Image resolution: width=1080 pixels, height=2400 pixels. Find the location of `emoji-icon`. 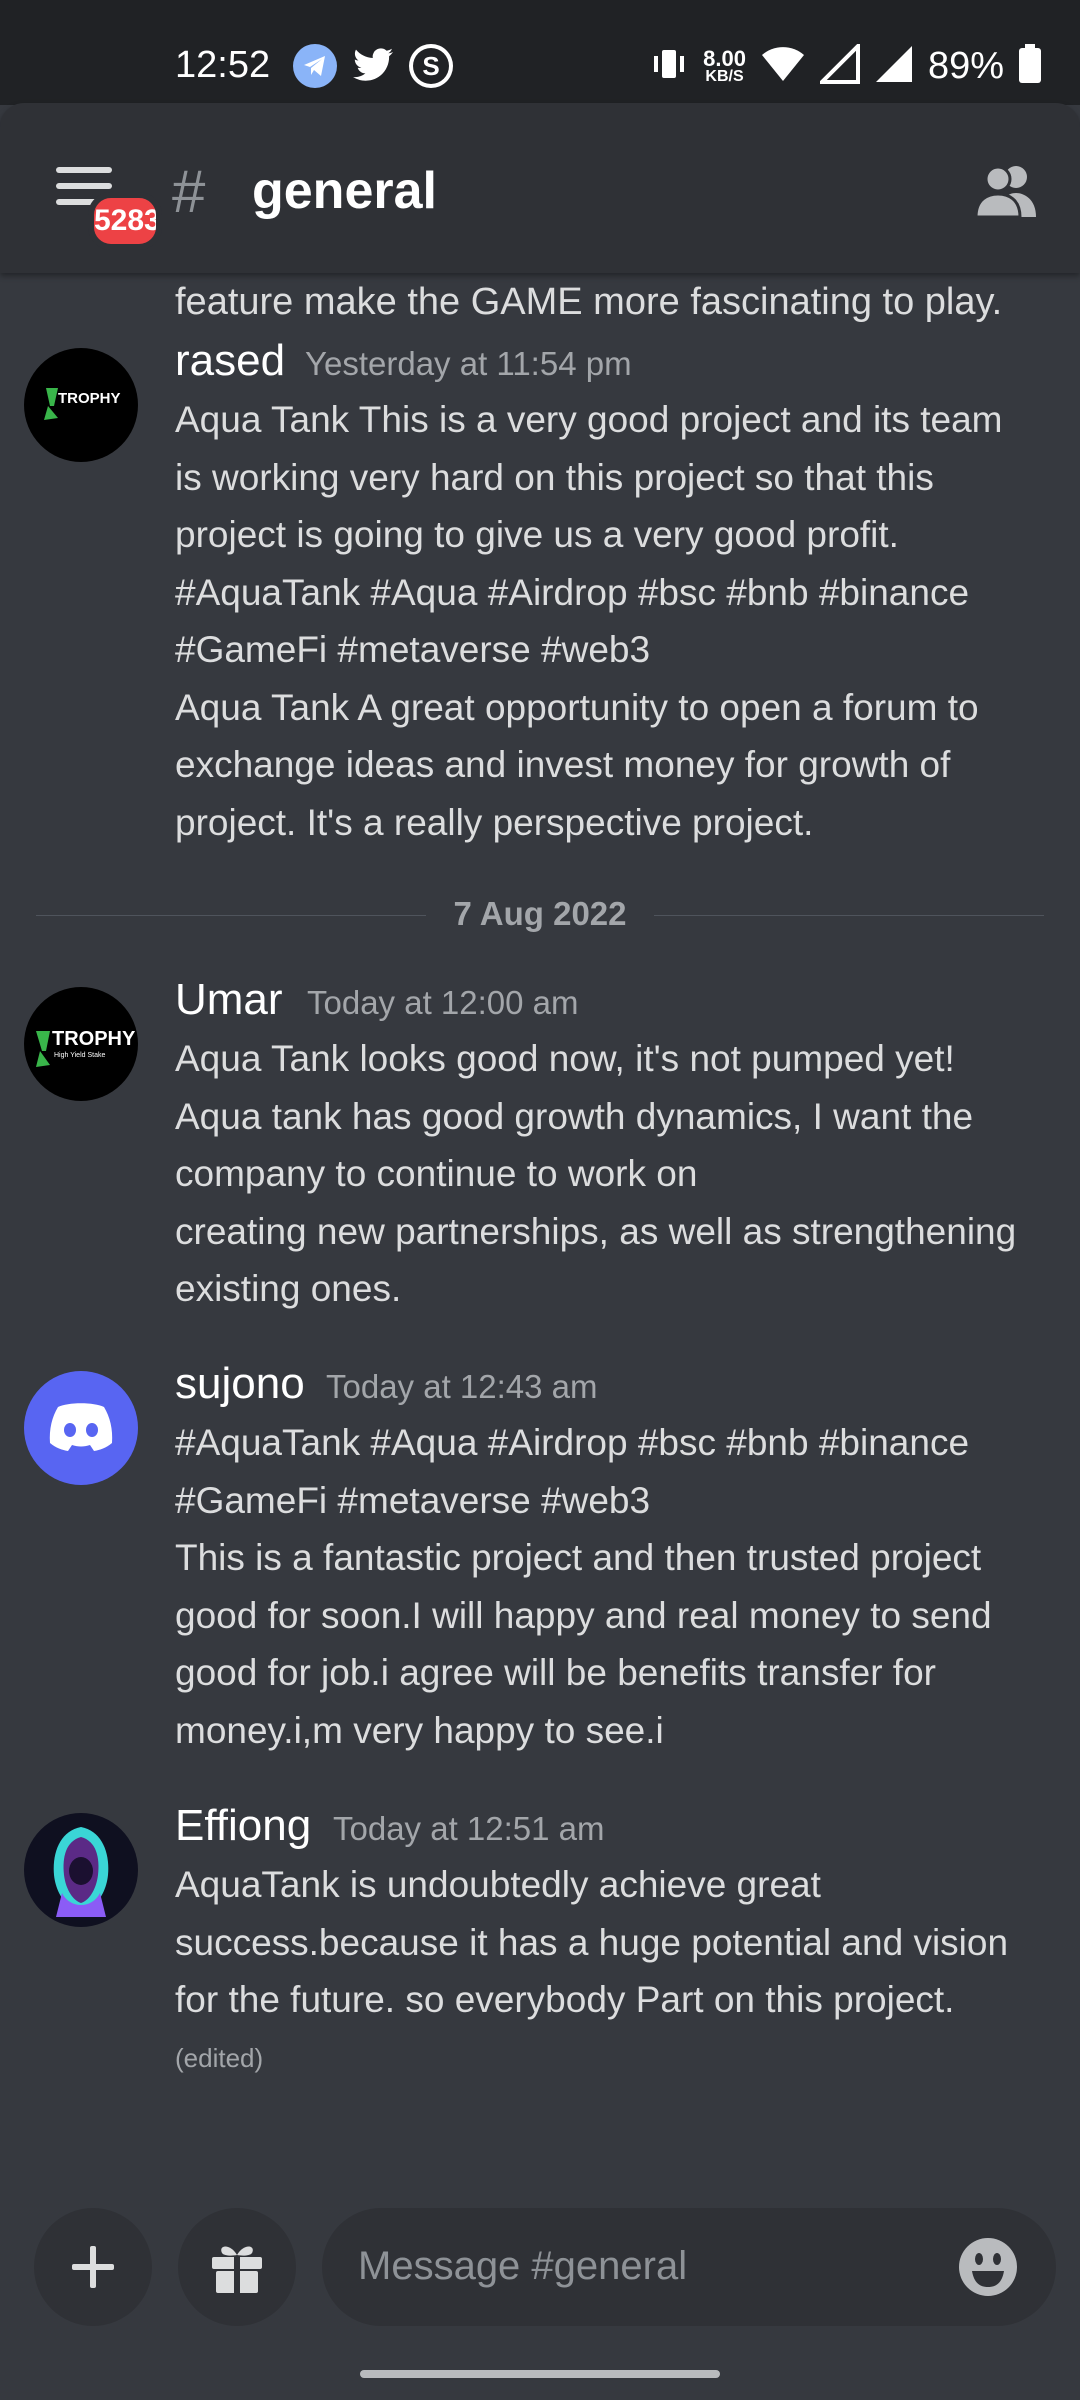

emoji-icon is located at coordinates (988, 2267).